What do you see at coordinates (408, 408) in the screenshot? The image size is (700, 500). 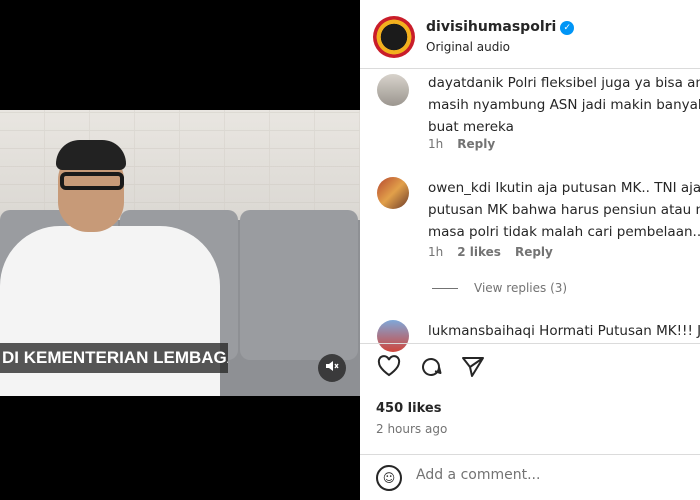 I see `likes-count: 450 likes` at bounding box center [408, 408].